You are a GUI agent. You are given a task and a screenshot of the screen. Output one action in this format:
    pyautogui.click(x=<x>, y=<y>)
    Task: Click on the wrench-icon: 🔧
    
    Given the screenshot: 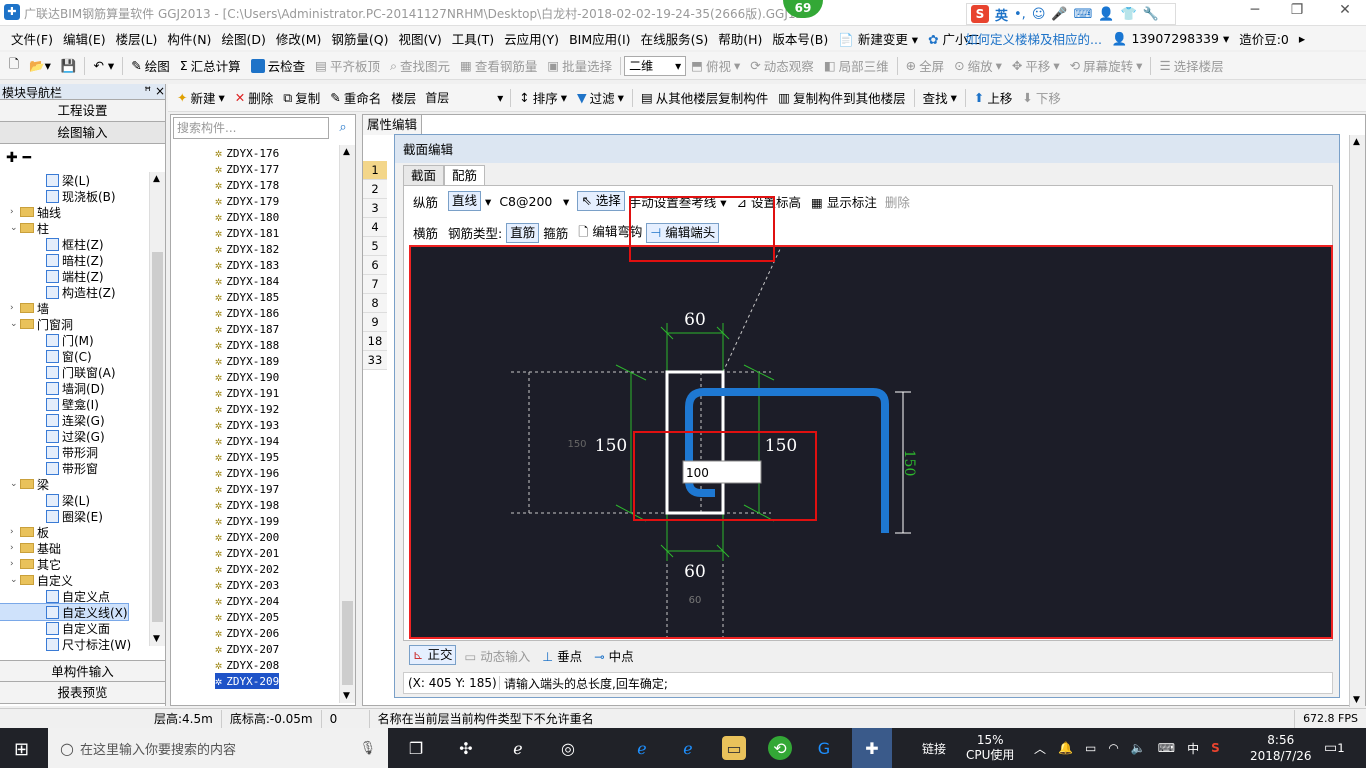 What is the action you would take?
    pyautogui.click(x=1151, y=14)
    